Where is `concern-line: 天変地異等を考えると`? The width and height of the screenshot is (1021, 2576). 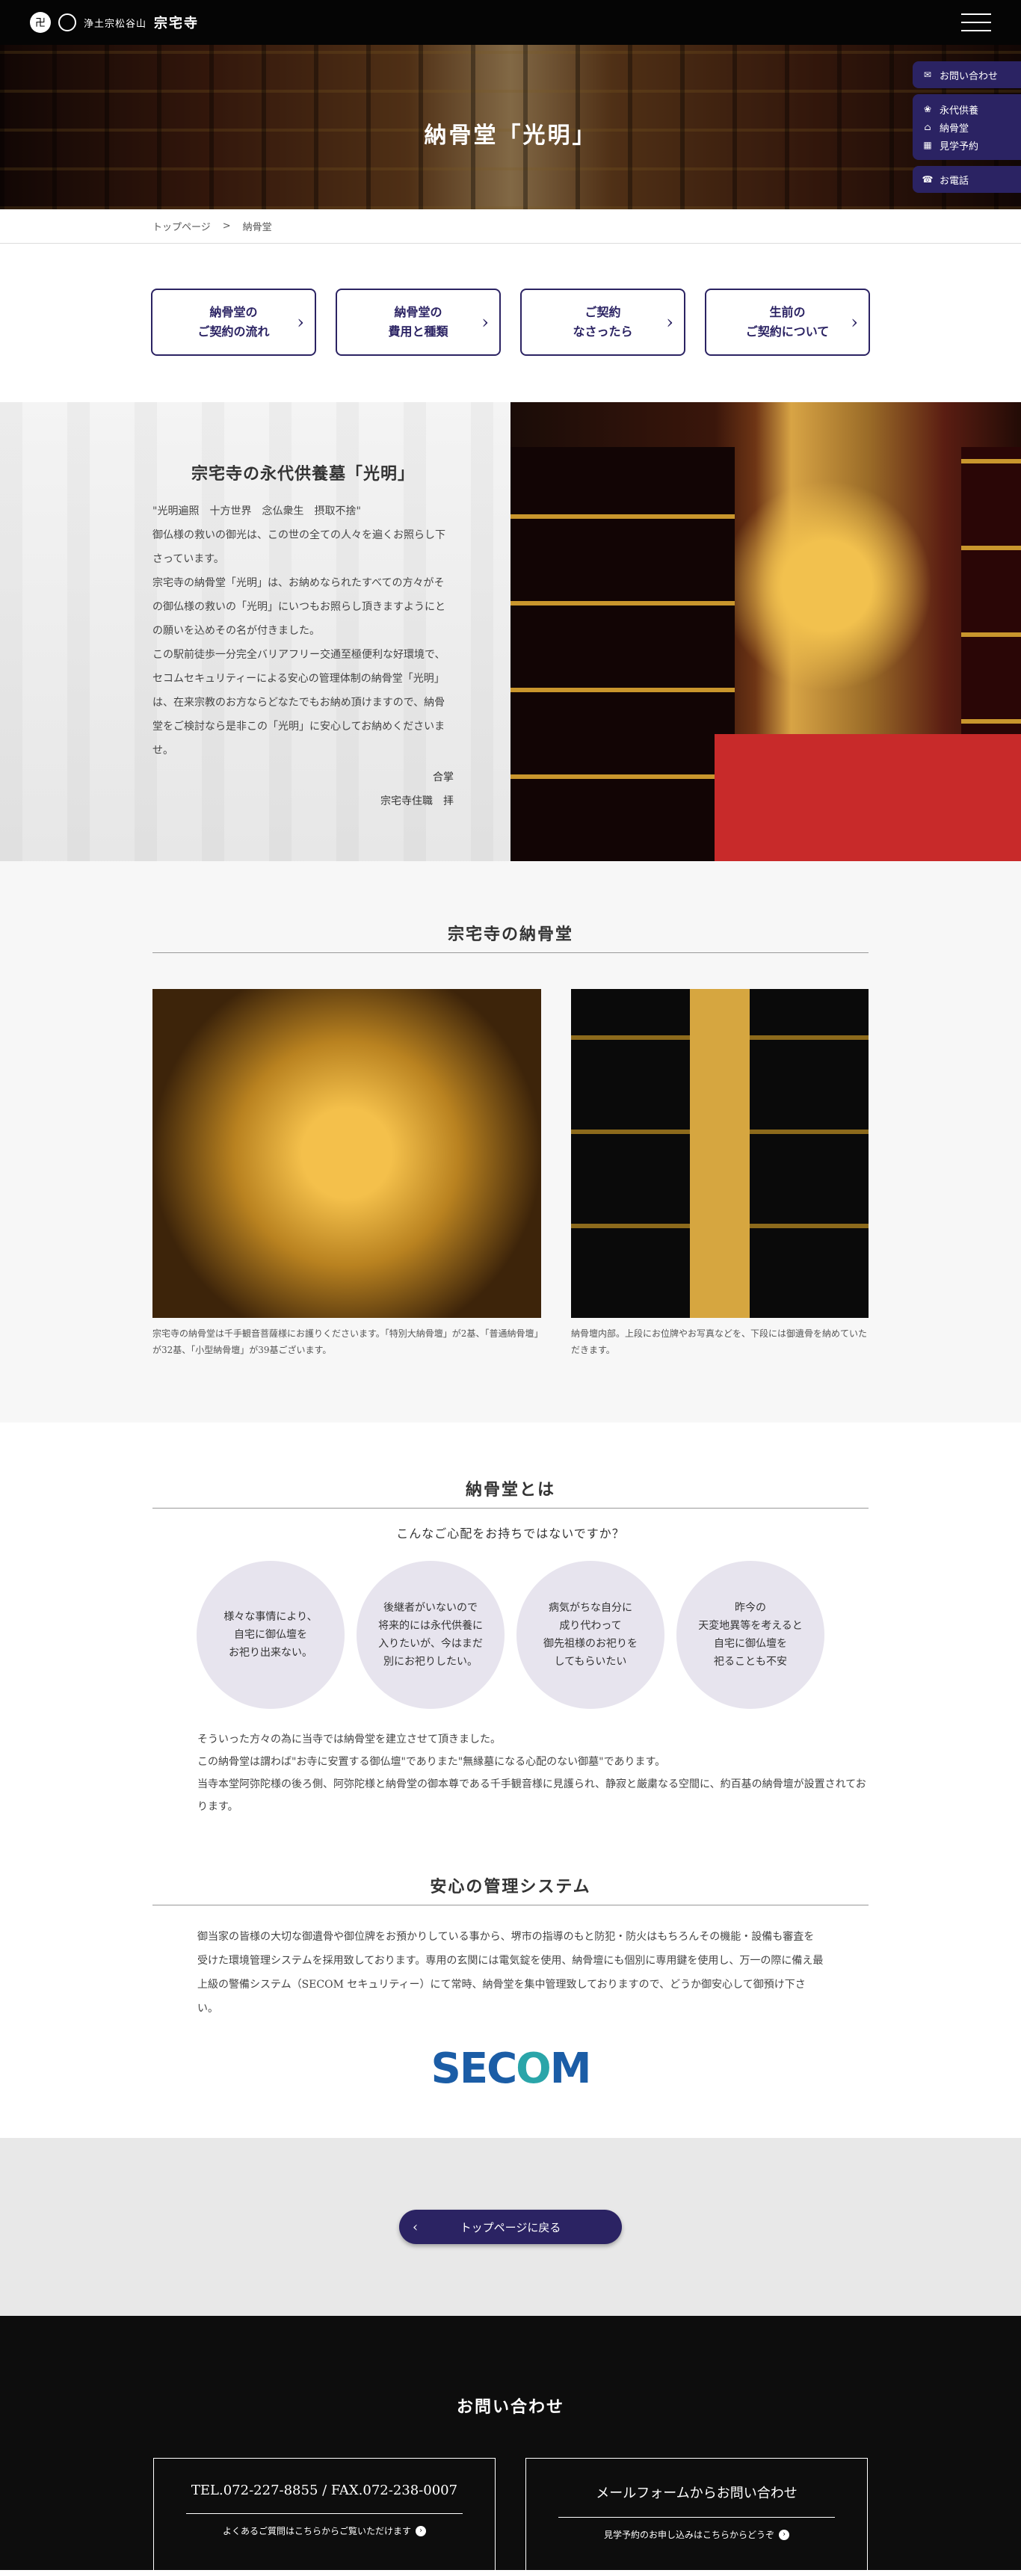
concern-line: 天変地異等を考えると is located at coordinates (750, 1626).